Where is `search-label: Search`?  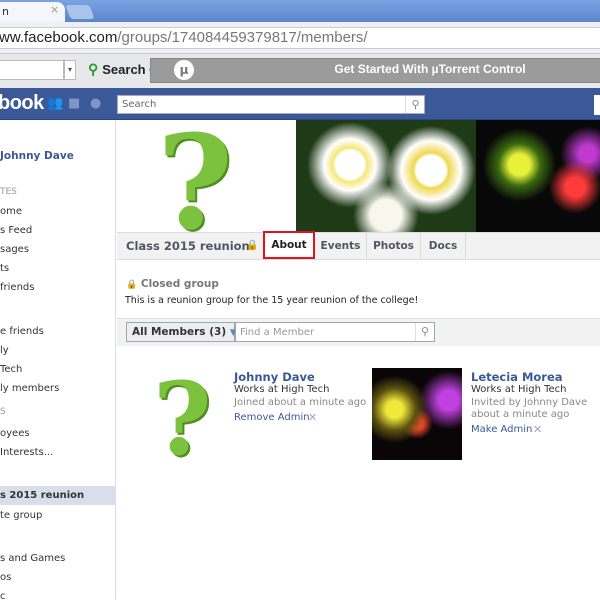
search-label: Search is located at coordinates (124, 69).